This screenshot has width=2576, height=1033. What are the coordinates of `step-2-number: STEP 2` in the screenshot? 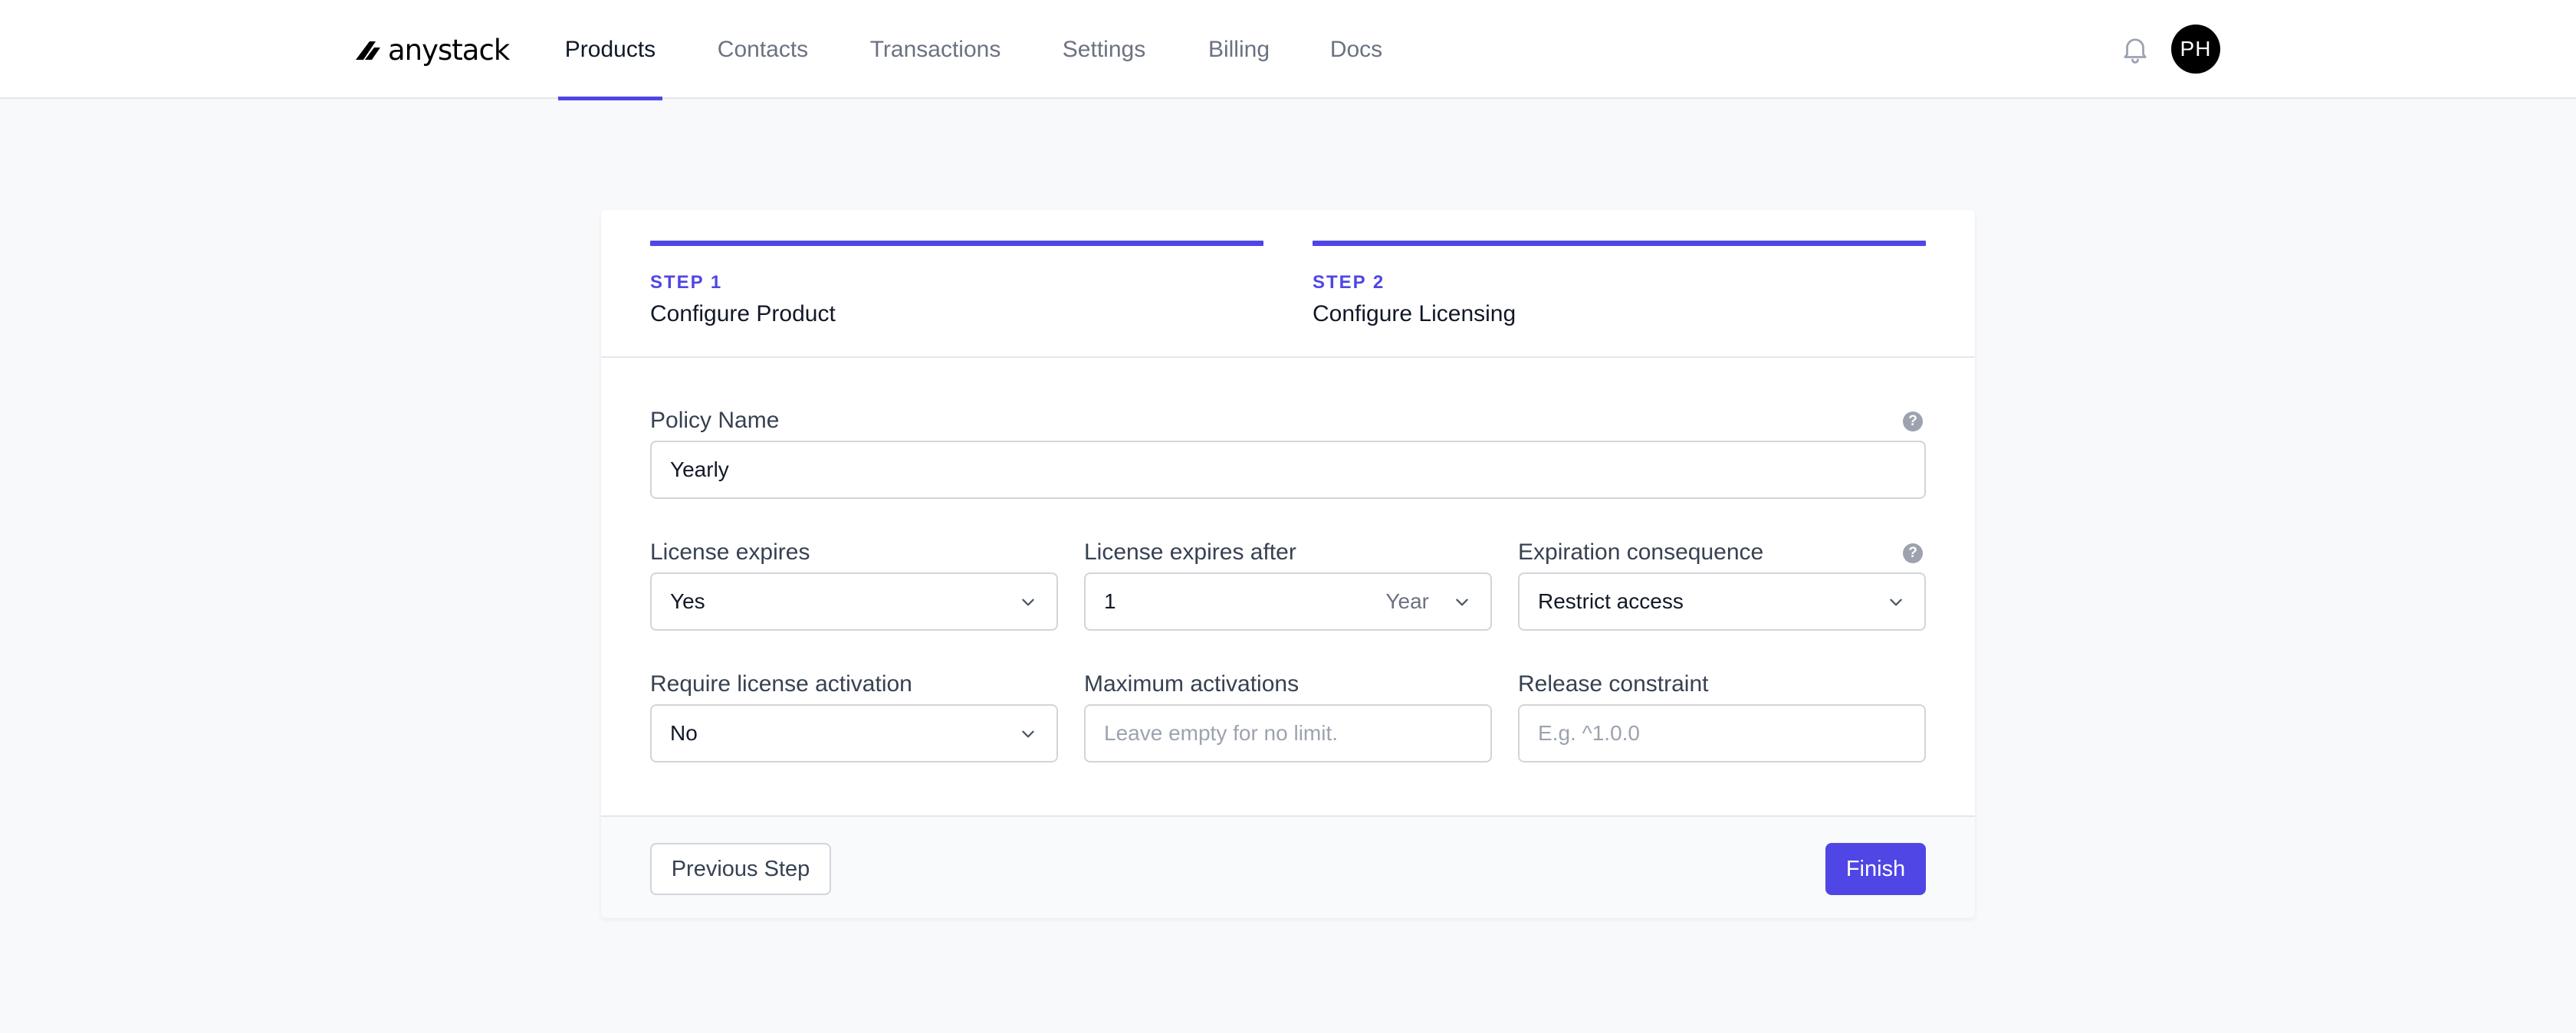 It's located at (1349, 282).